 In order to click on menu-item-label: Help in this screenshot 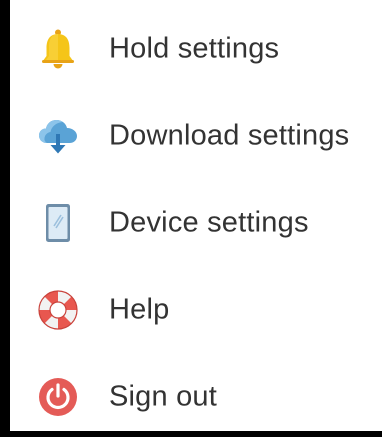, I will do `click(139, 309)`.